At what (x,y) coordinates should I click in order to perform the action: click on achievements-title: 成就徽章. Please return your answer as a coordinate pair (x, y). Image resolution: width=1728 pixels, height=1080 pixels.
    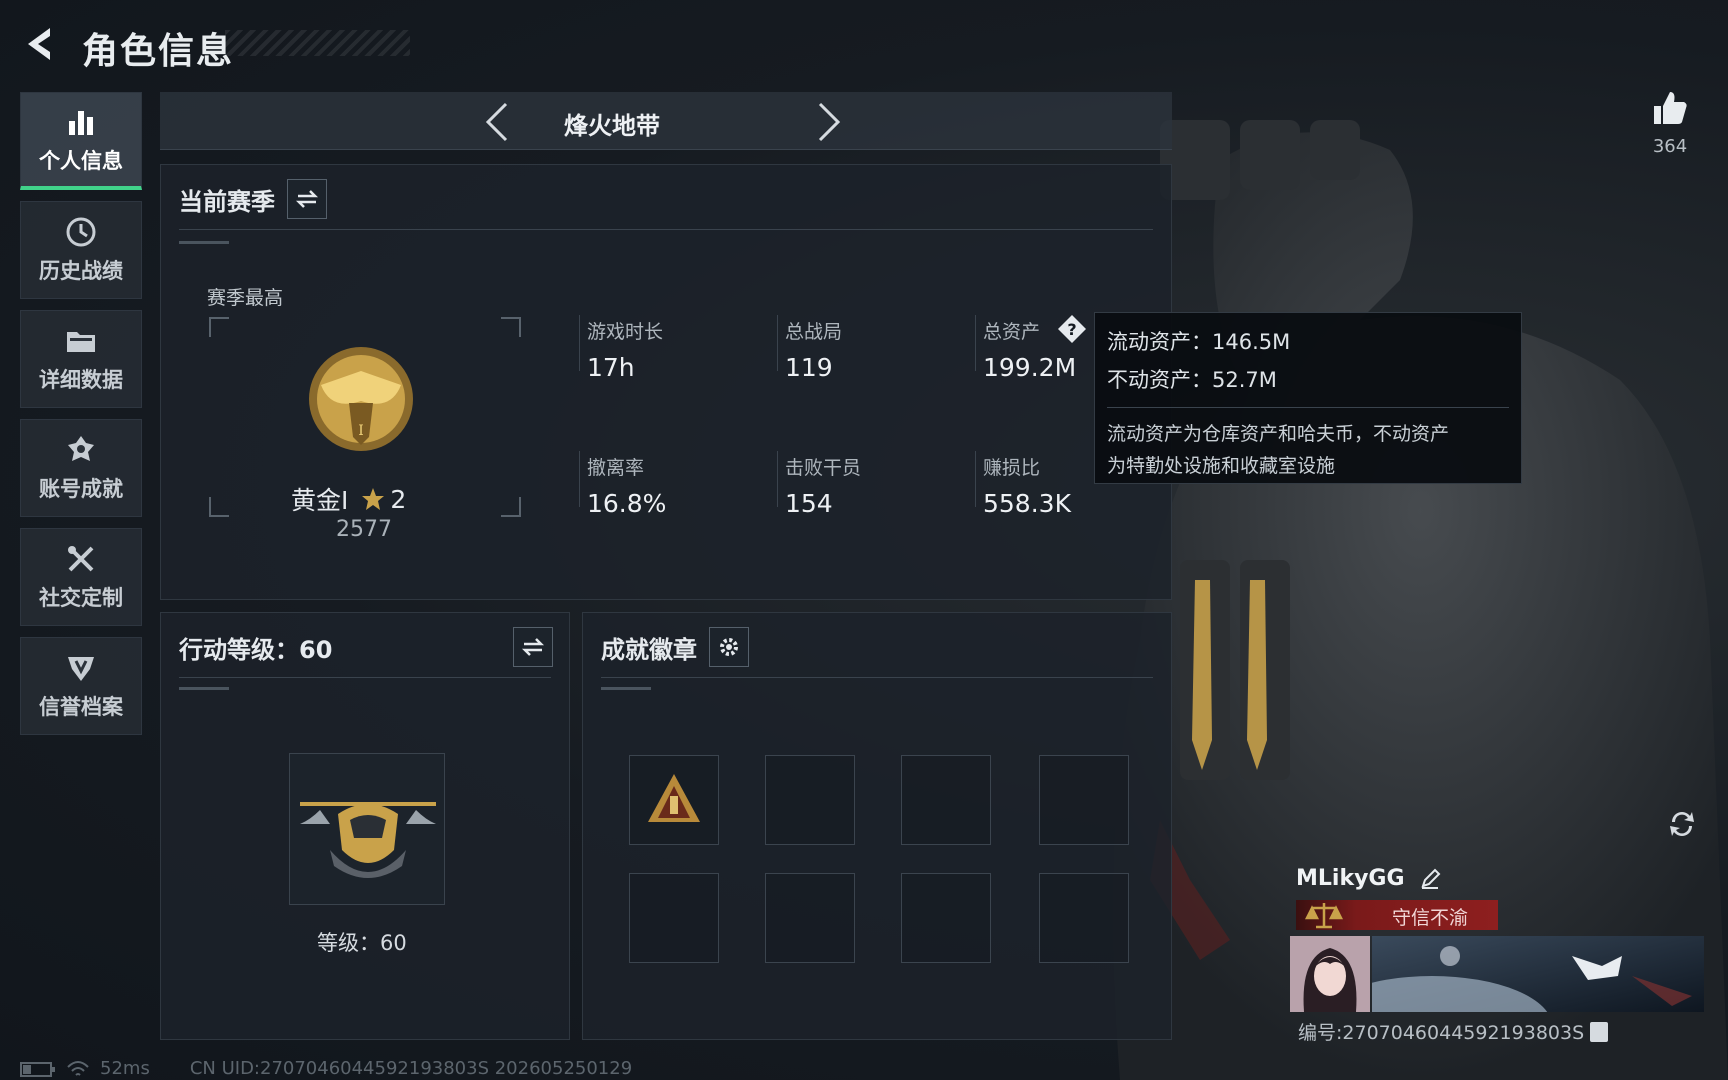
    Looking at the image, I should click on (649, 649).